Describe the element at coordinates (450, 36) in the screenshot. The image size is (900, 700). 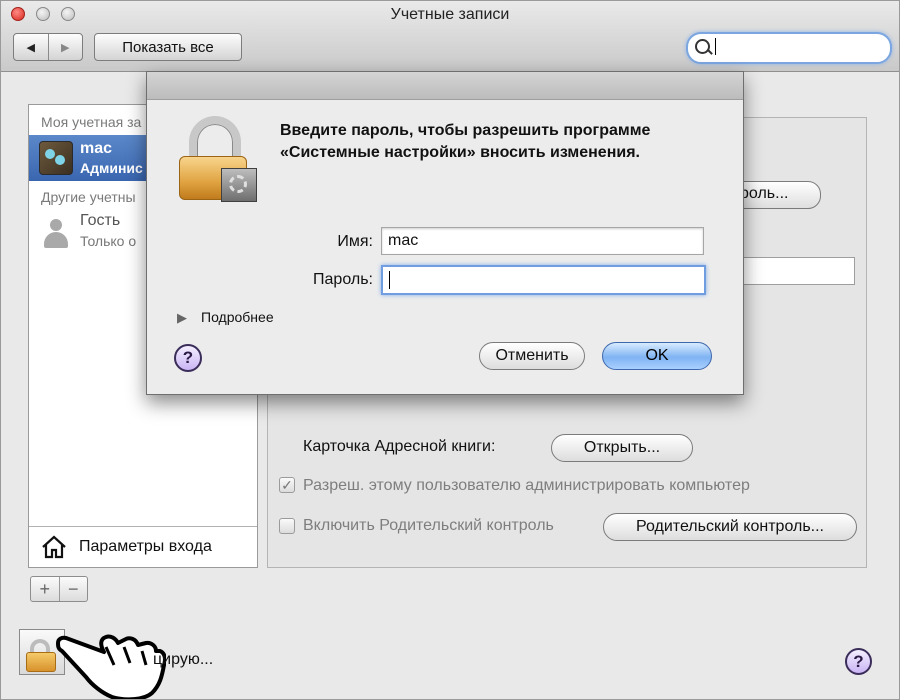
I see `toolbar: Учетные записи ◀ ▶ Показать все` at that location.